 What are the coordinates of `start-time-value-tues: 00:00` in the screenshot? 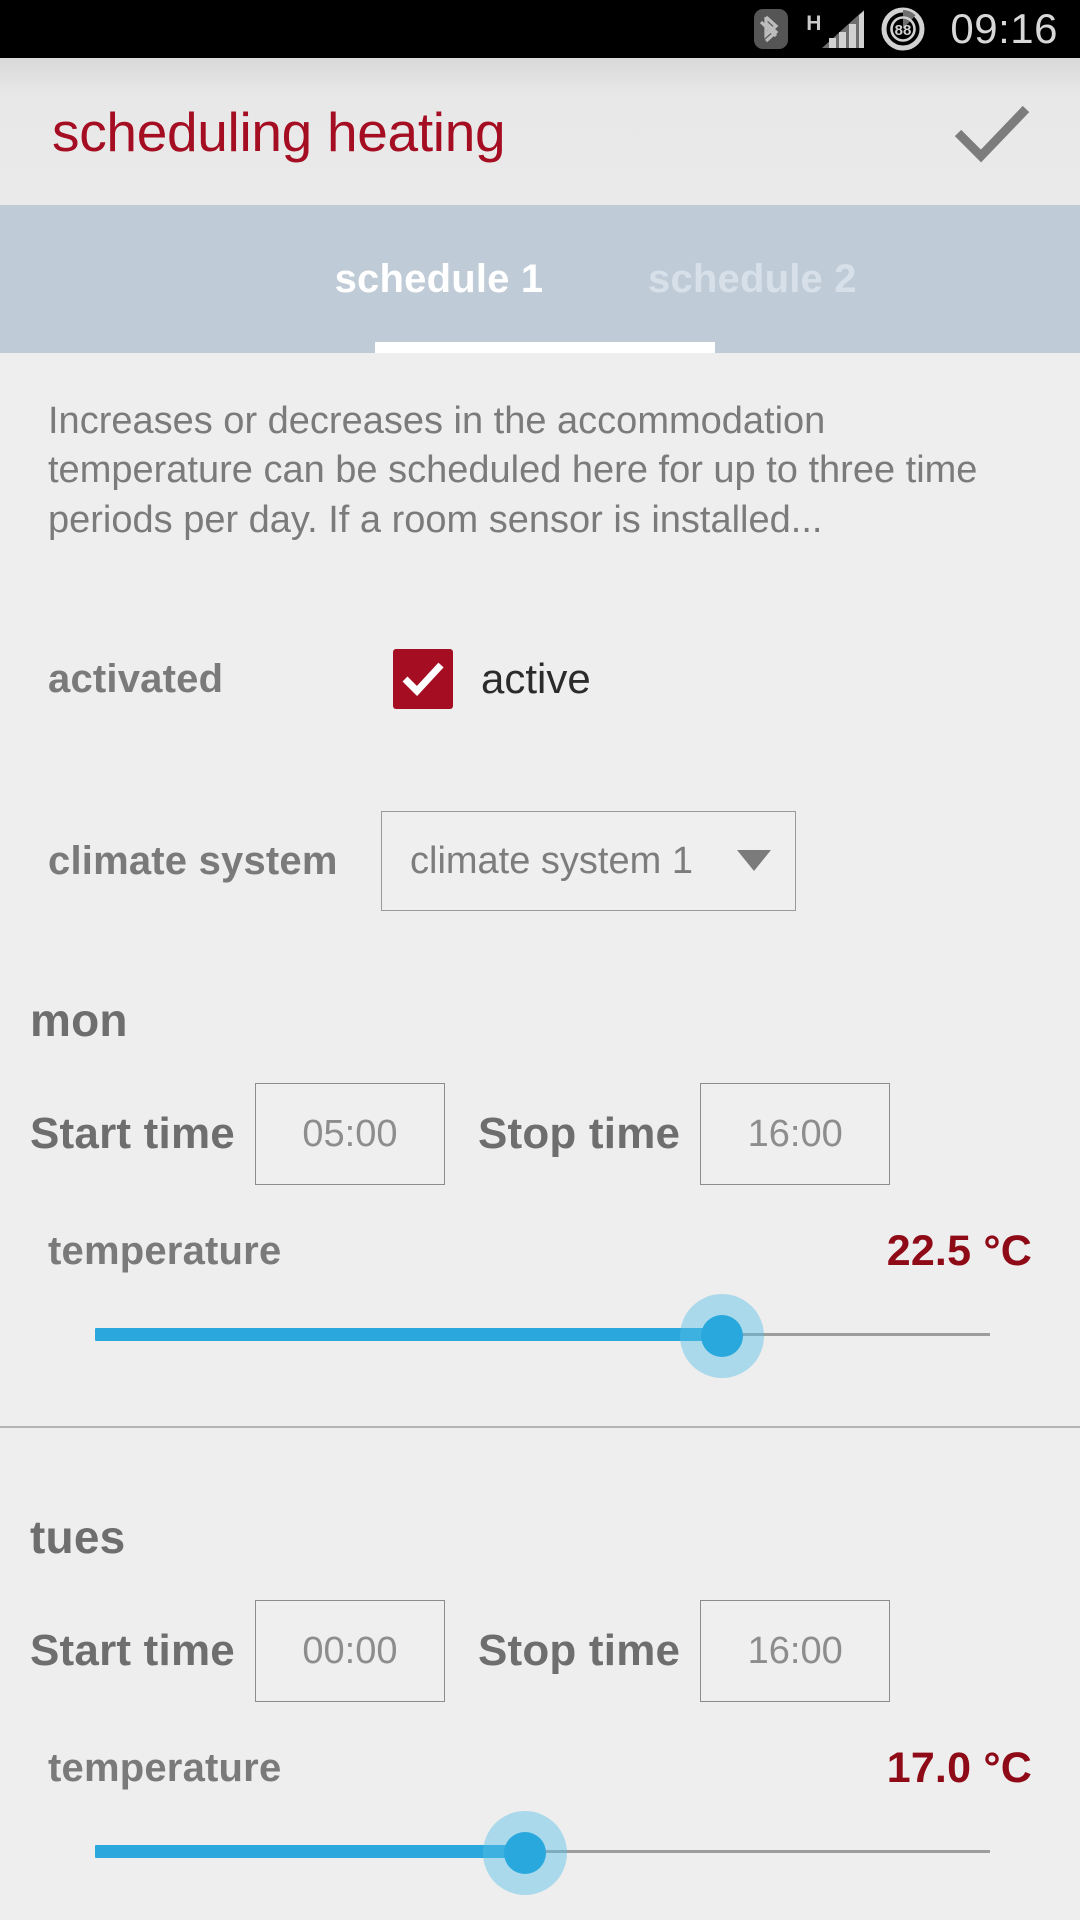 It's located at (350, 1650).